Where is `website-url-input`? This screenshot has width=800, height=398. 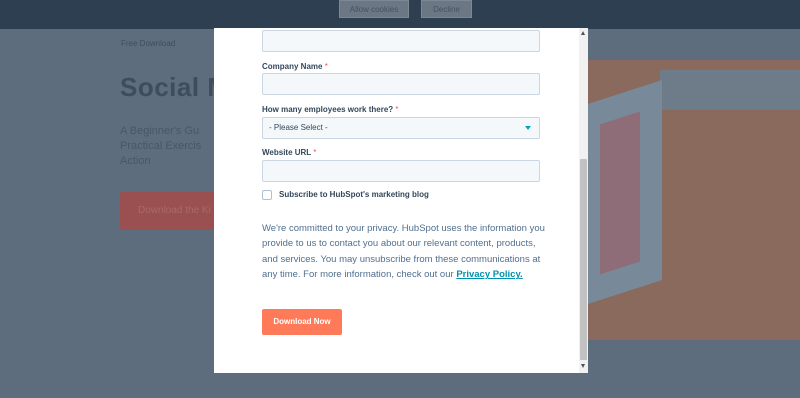 website-url-input is located at coordinates (401, 171).